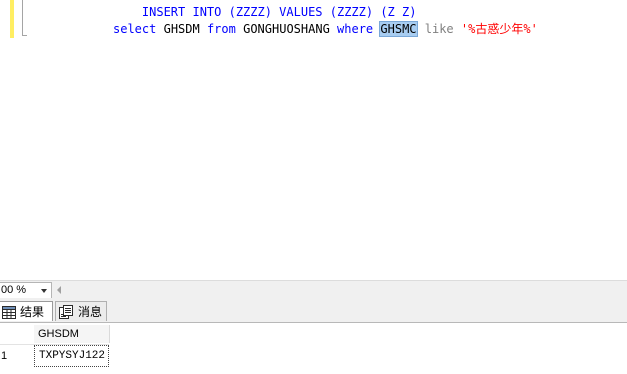 Image resolution: width=627 pixels, height=374 pixels. What do you see at coordinates (59, 290) in the screenshot?
I see `scroll-left-icon` at bounding box center [59, 290].